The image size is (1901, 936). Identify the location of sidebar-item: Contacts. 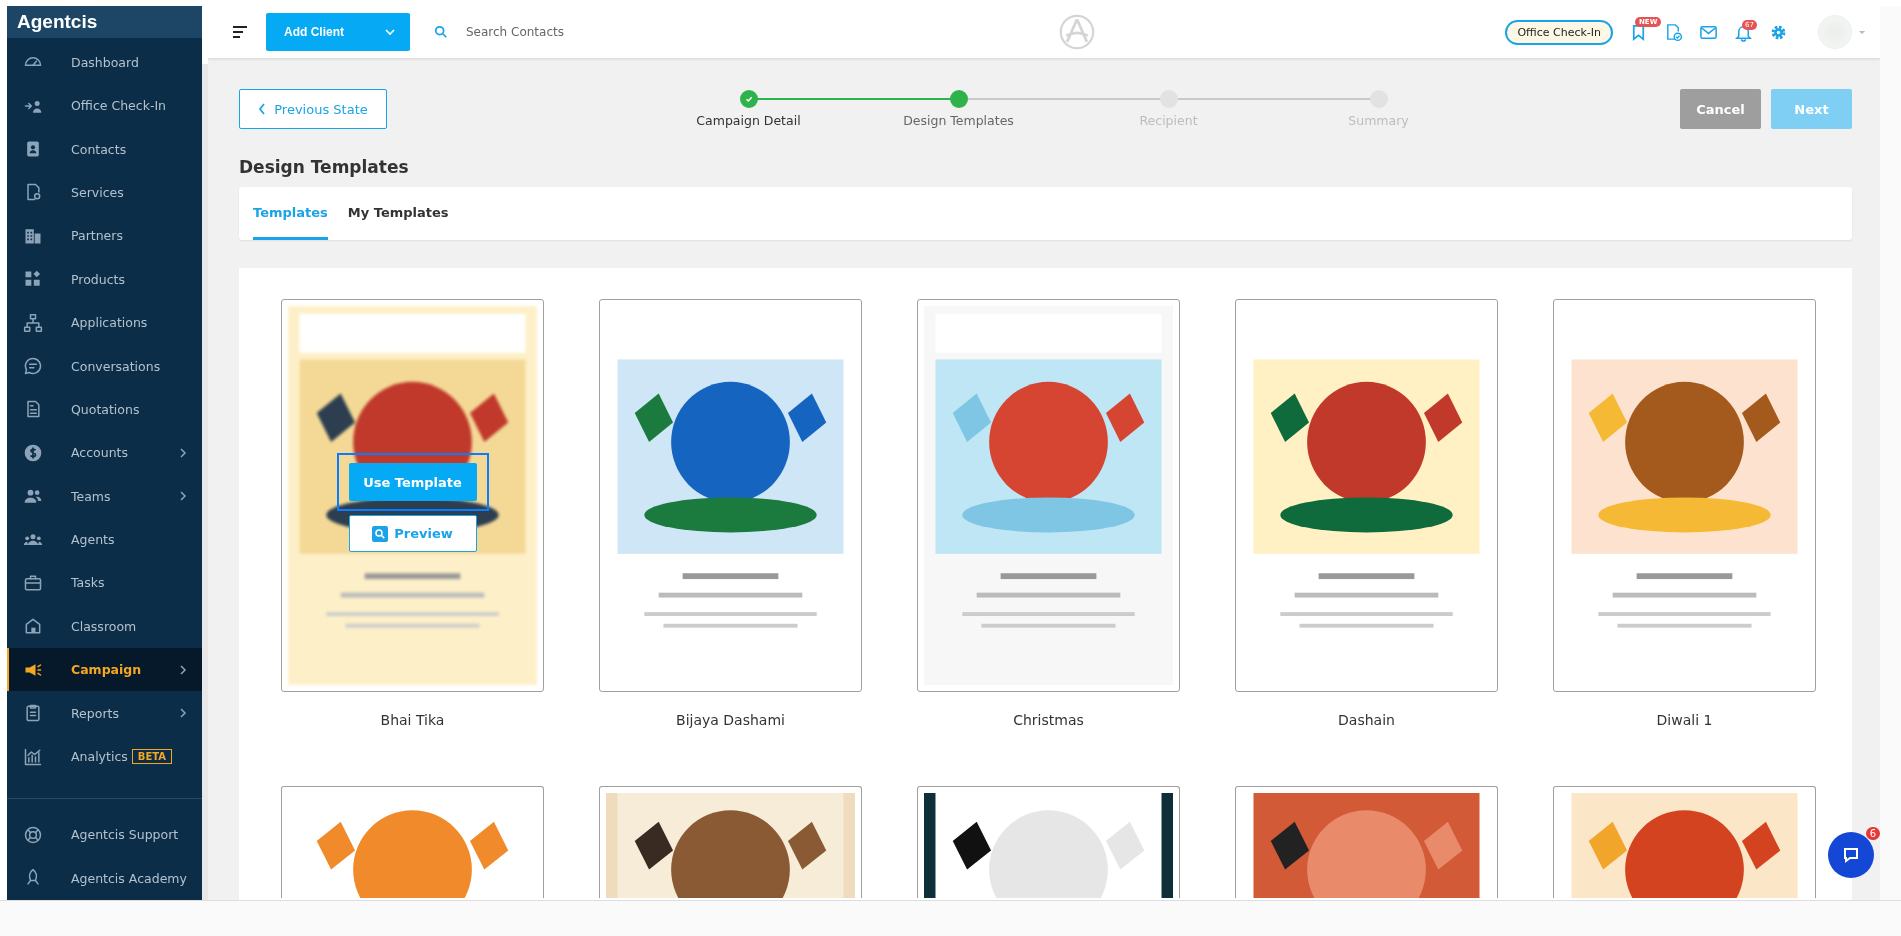
(104, 149).